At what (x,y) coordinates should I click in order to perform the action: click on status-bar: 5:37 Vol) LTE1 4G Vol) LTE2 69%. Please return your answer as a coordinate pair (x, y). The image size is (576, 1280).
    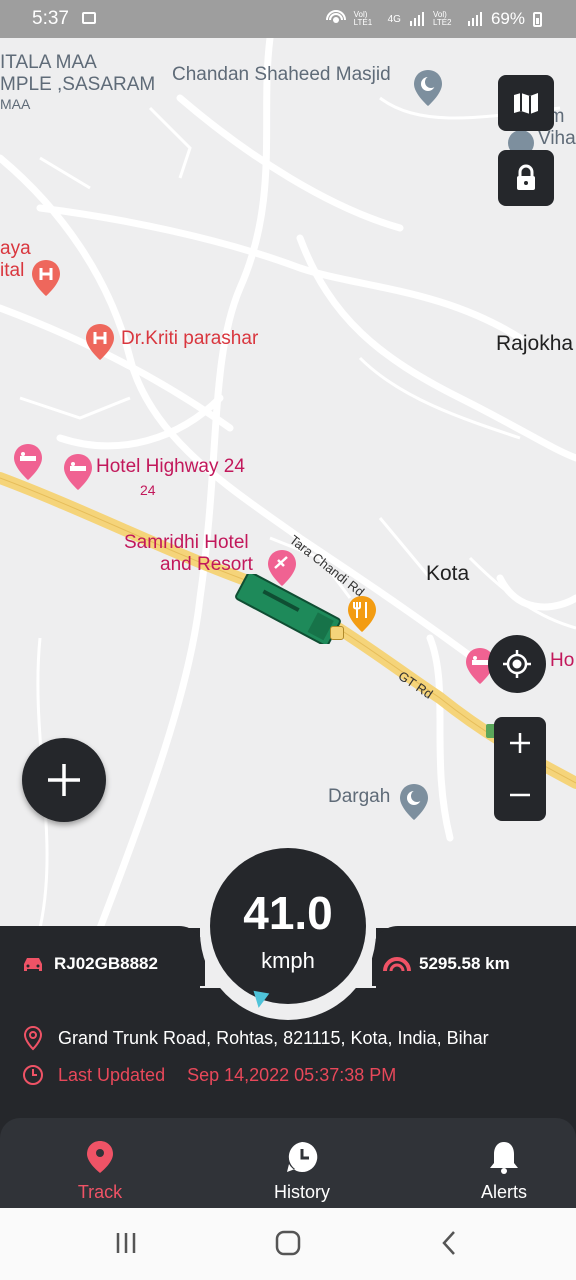
    Looking at the image, I should click on (288, 19).